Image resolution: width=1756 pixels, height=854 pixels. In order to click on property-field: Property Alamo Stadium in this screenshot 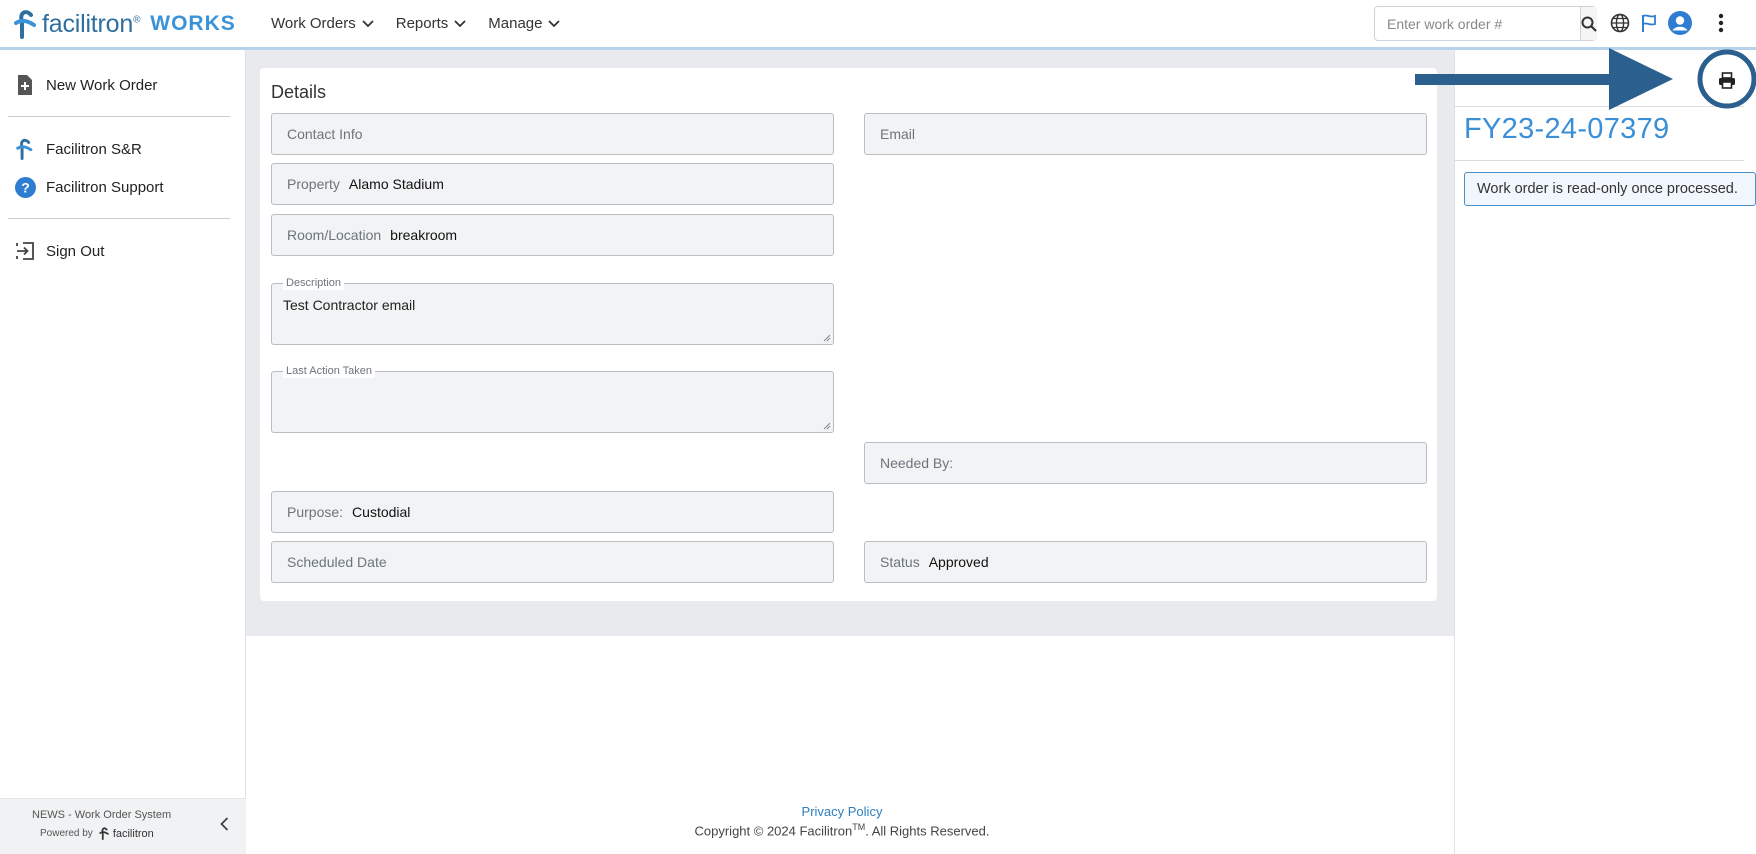, I will do `click(552, 184)`.